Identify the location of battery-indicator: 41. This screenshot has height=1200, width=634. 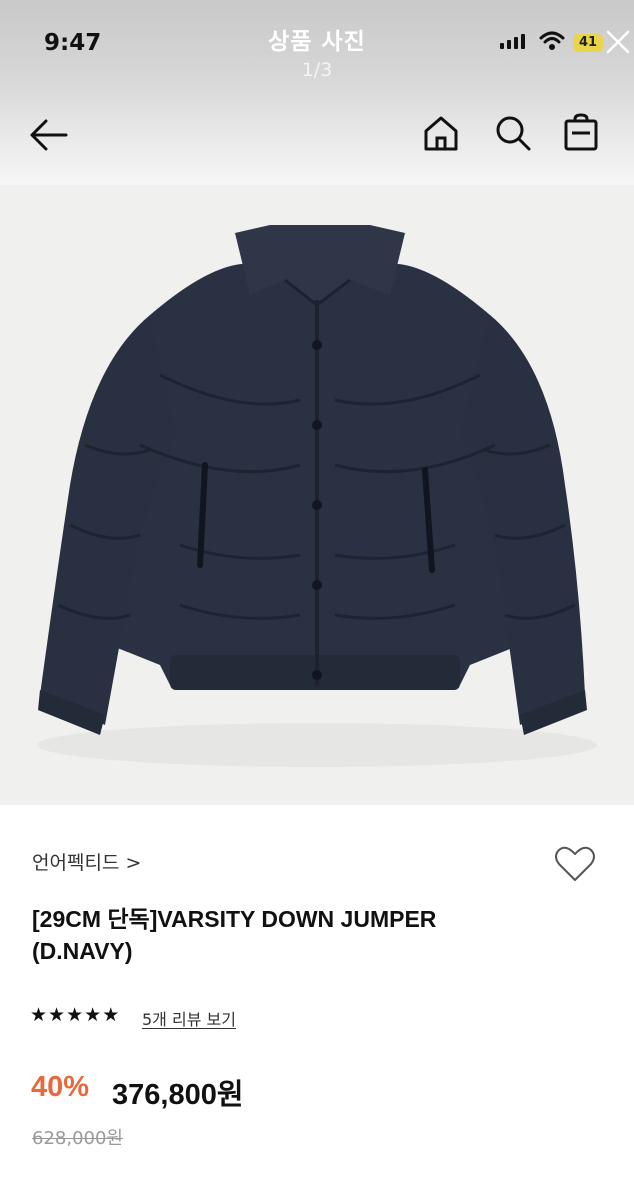
(588, 43).